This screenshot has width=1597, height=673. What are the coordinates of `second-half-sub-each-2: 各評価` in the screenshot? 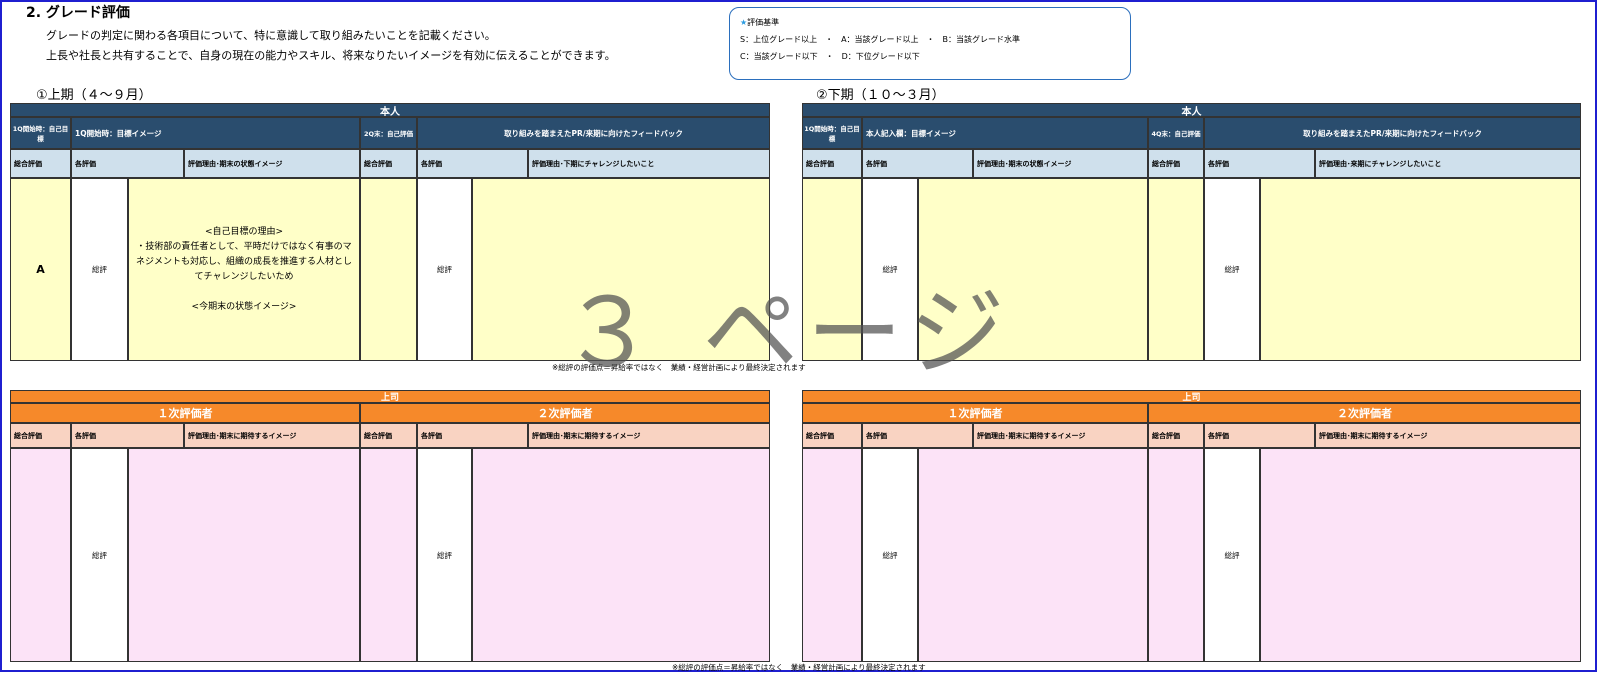 It's located at (1259, 163).